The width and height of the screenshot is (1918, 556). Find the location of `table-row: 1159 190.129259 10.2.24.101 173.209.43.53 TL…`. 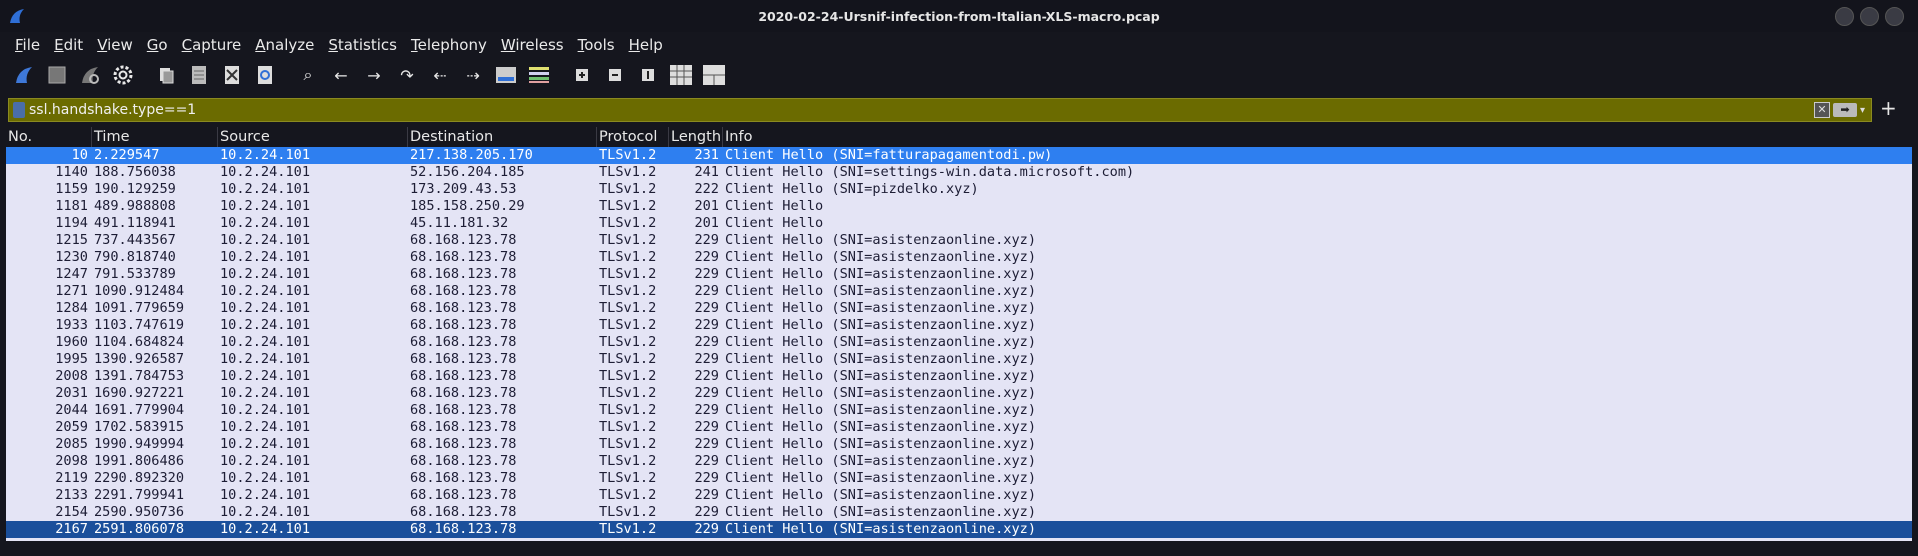

table-row: 1159 190.129259 10.2.24.101 173.209.43.53 TL… is located at coordinates (959, 189).